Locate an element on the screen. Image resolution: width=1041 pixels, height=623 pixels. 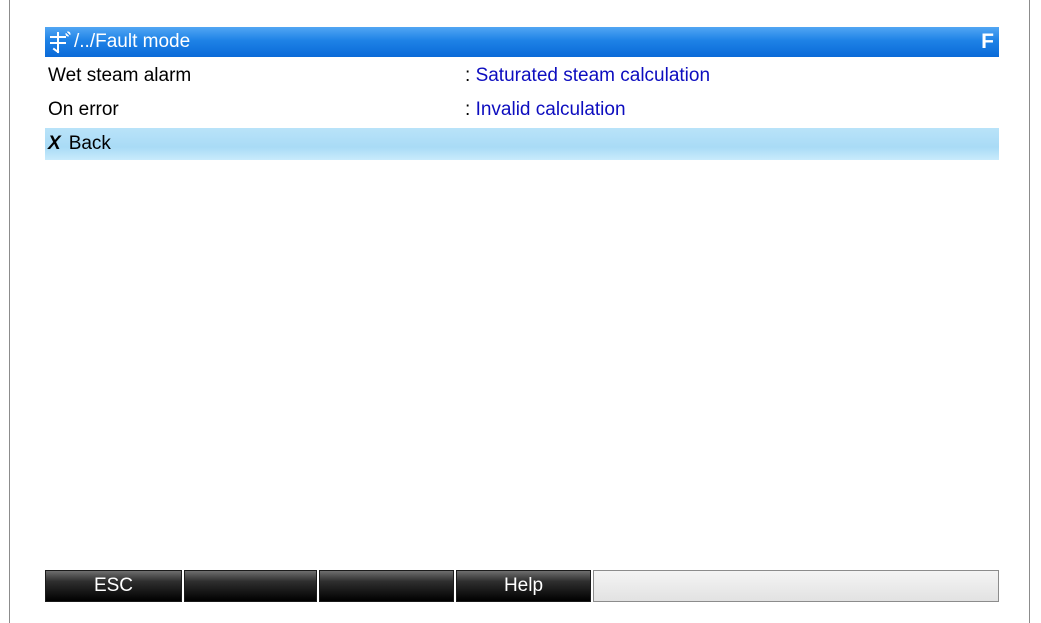
back-text: Back is located at coordinates (89, 143).